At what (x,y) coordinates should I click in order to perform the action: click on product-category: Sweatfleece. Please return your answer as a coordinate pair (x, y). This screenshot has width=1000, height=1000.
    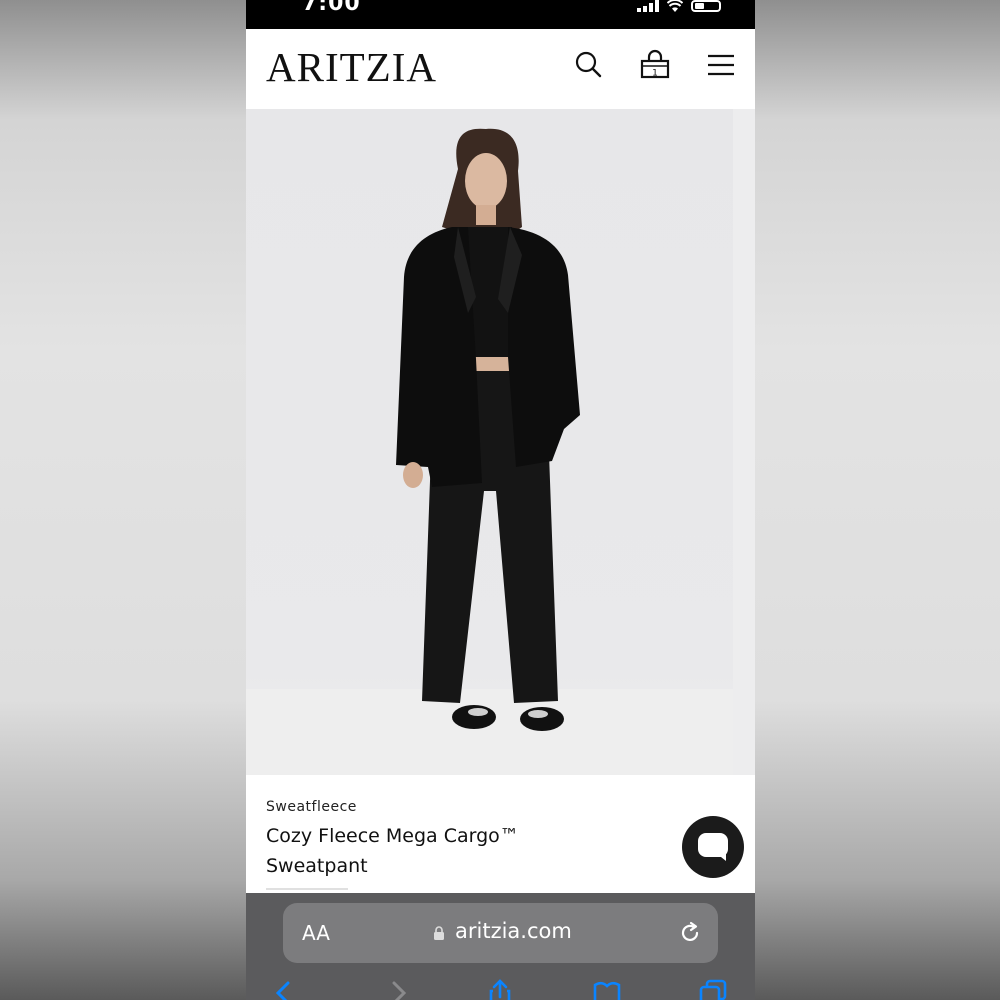
    Looking at the image, I should click on (311, 807).